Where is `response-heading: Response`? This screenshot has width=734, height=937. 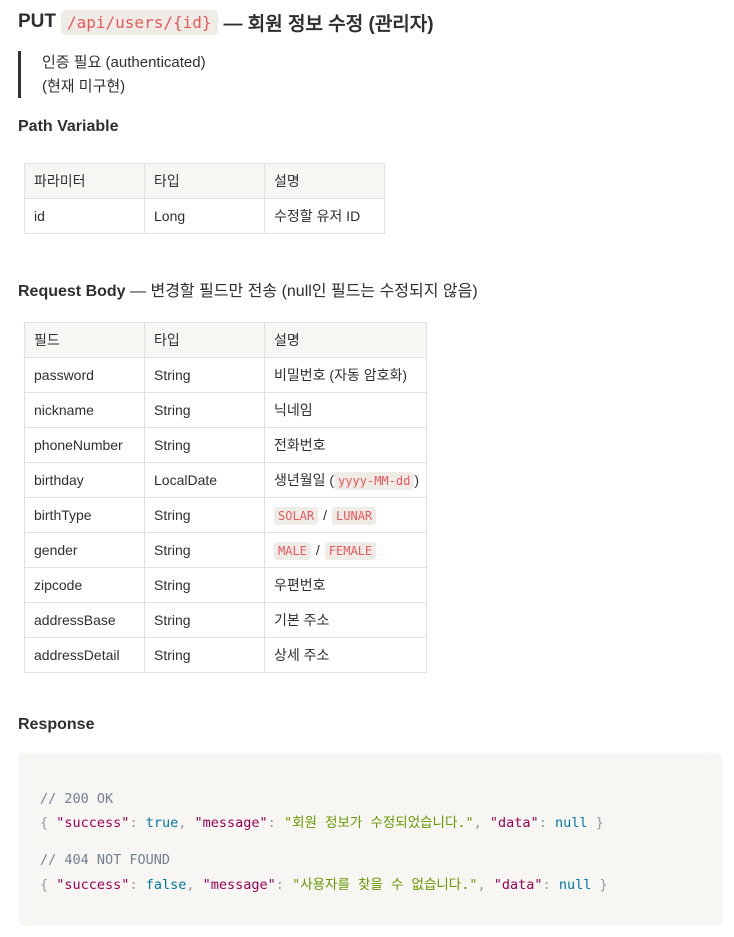
response-heading: Response is located at coordinates (56, 724).